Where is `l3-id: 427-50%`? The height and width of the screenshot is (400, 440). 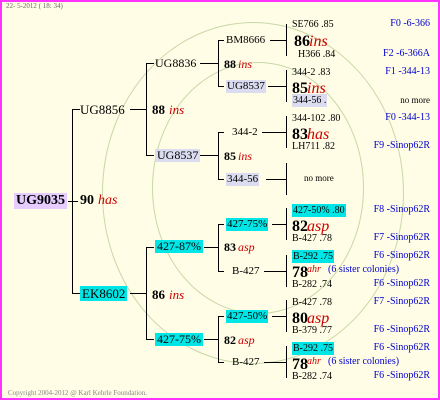
l3-id: 427-50% is located at coordinates (247, 316).